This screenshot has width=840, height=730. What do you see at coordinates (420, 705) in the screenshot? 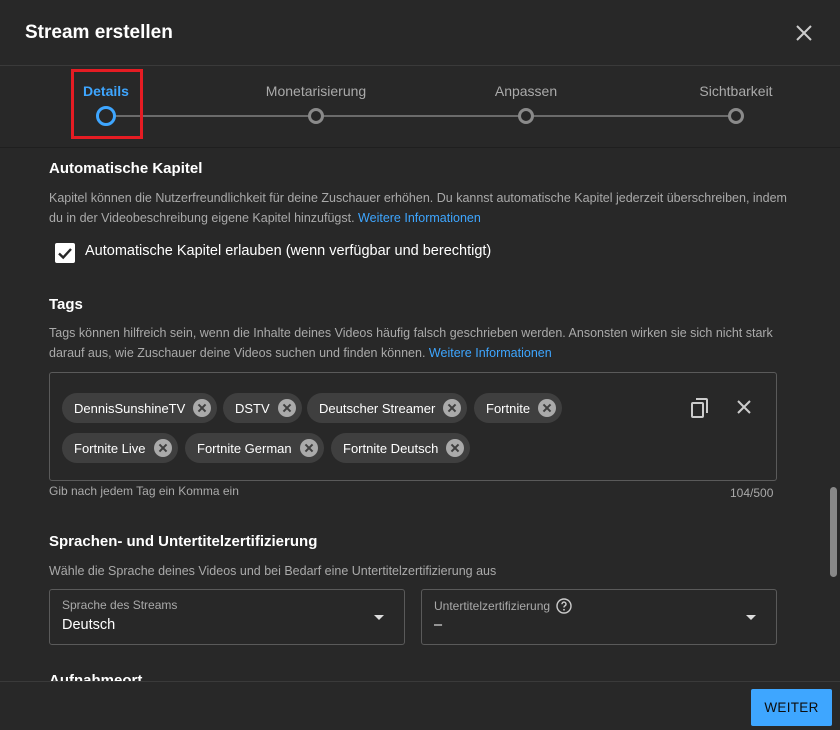
I see `dialog-footer` at bounding box center [420, 705].